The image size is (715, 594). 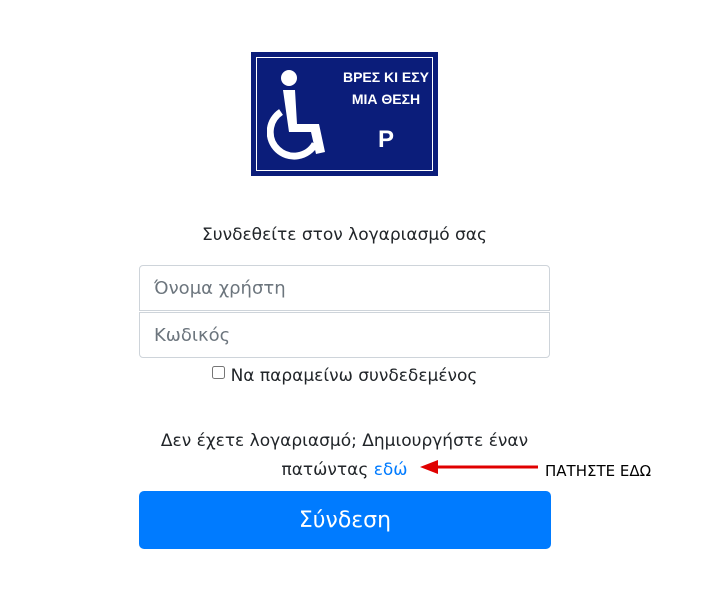 I want to click on logo-text-line1: ΒΡΕΣ ΚΙ ΕΣΥ, so click(x=386, y=77).